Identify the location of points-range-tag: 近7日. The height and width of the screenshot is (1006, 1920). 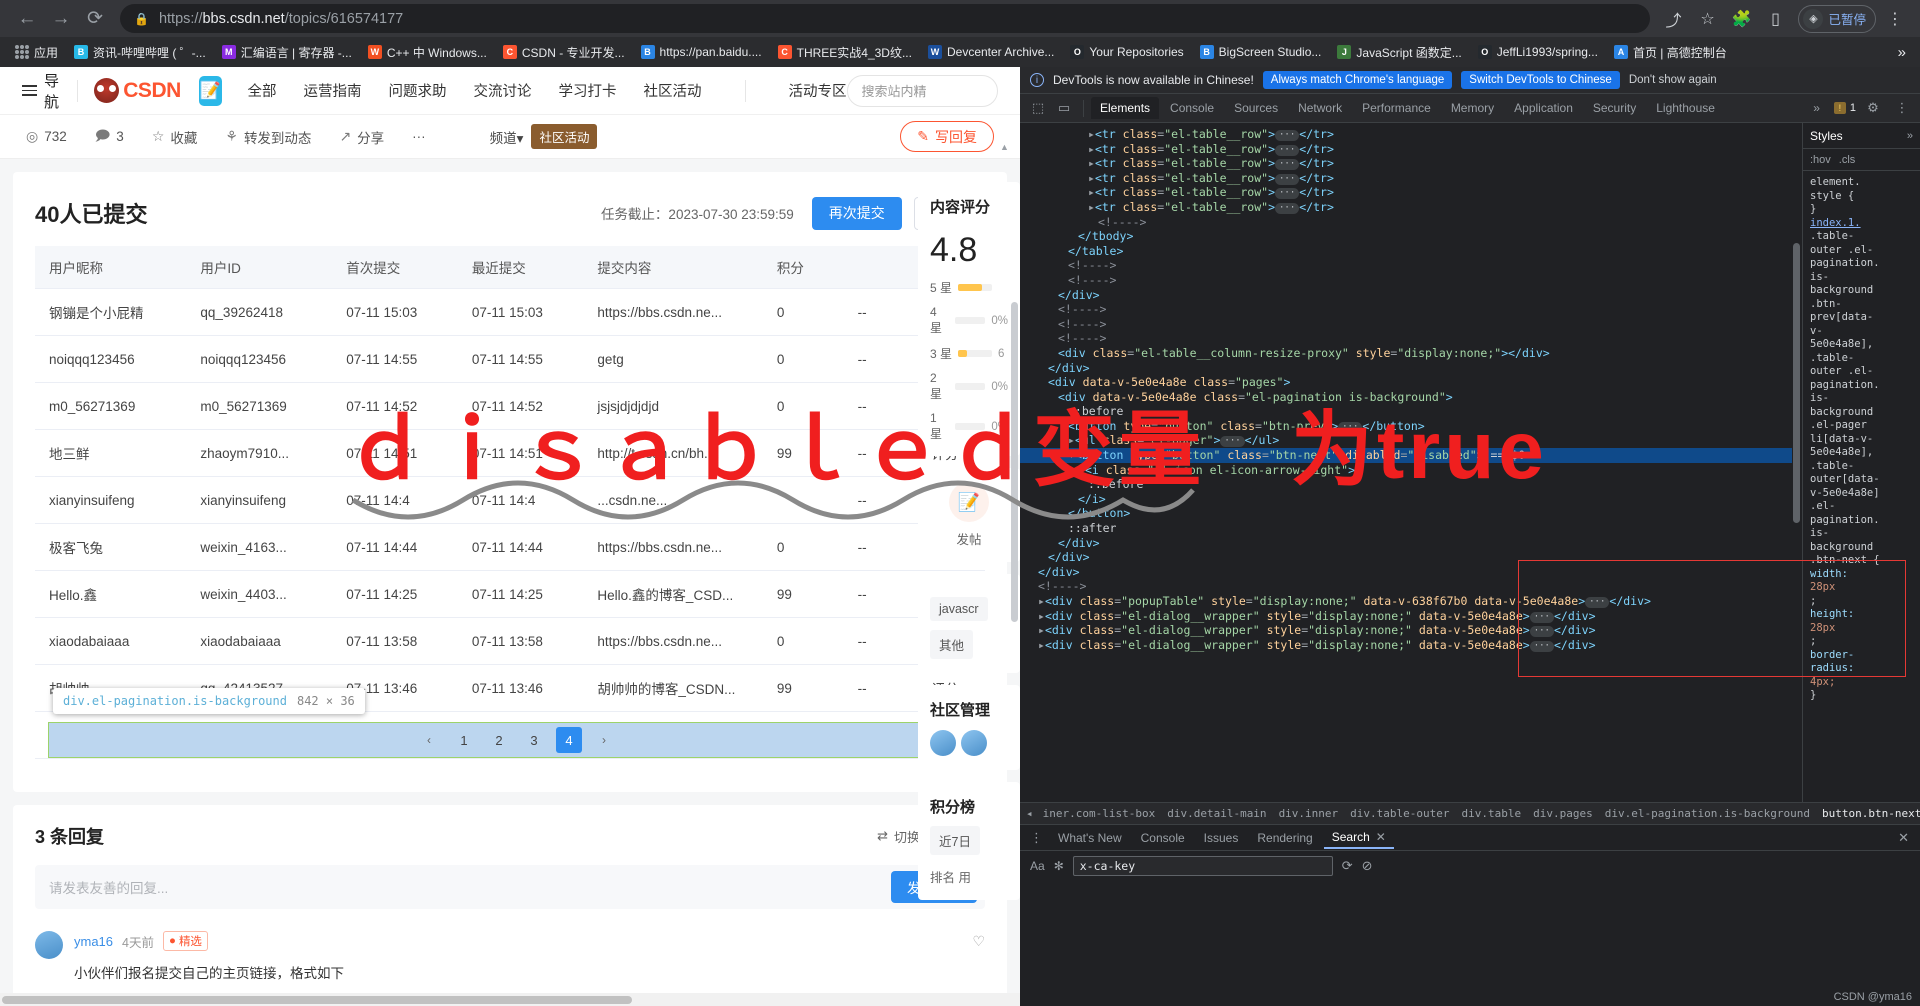
(955, 840).